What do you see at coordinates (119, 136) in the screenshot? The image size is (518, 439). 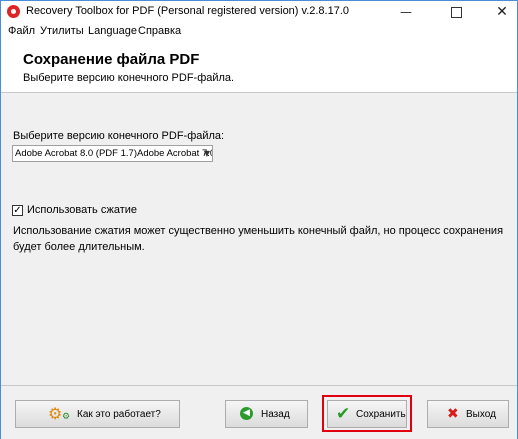 I see `version-label: Выберите версию конечного PDF-файла:` at bounding box center [119, 136].